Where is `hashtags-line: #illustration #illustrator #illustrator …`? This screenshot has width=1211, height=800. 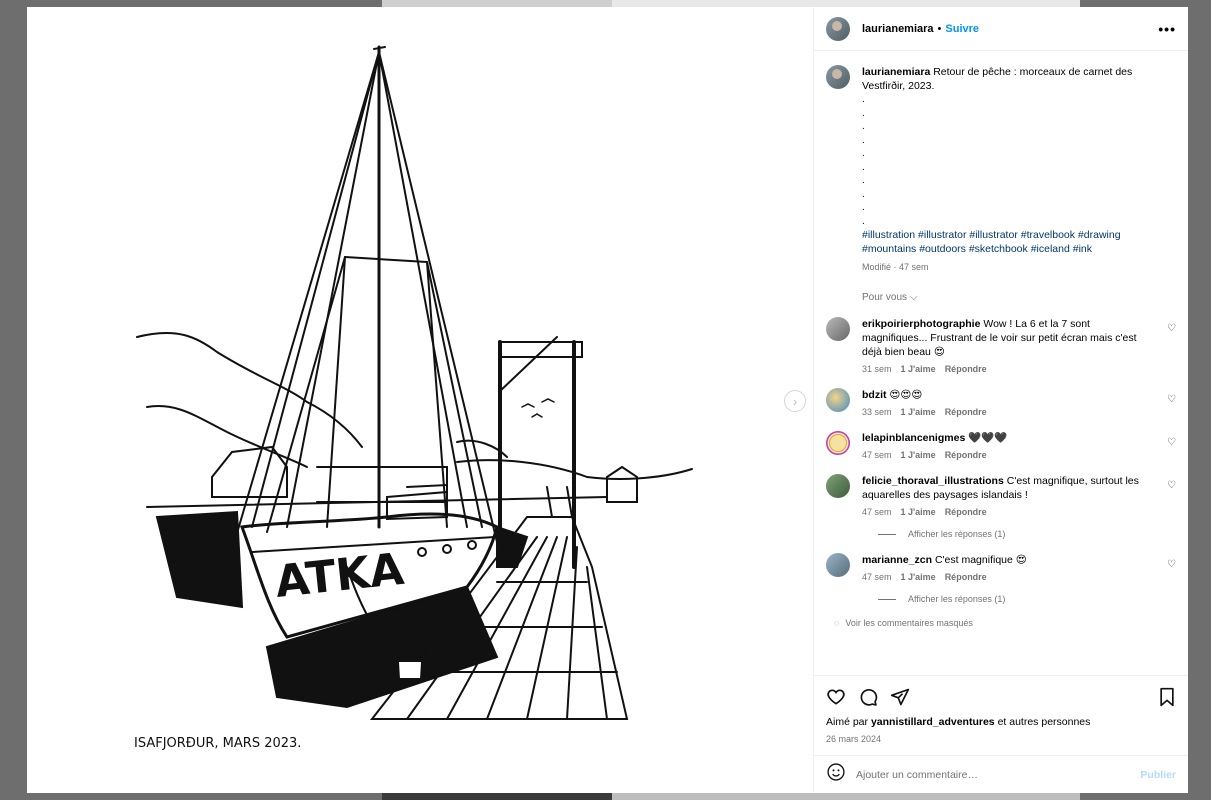 hashtags-line: #illustration #illustrator #illustrator … is located at coordinates (1019, 235).